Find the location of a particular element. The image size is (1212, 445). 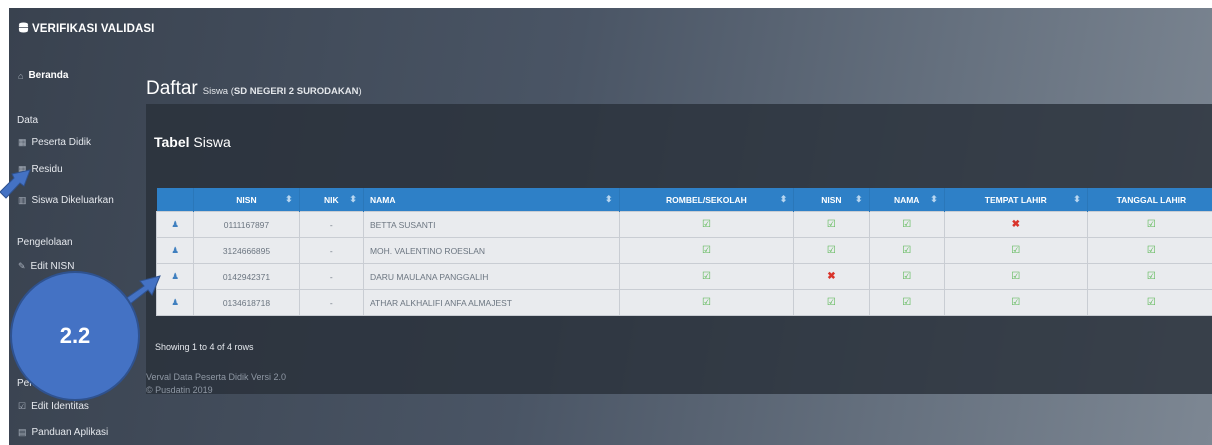

cell-nisn: 0142942371 is located at coordinates (246, 276).